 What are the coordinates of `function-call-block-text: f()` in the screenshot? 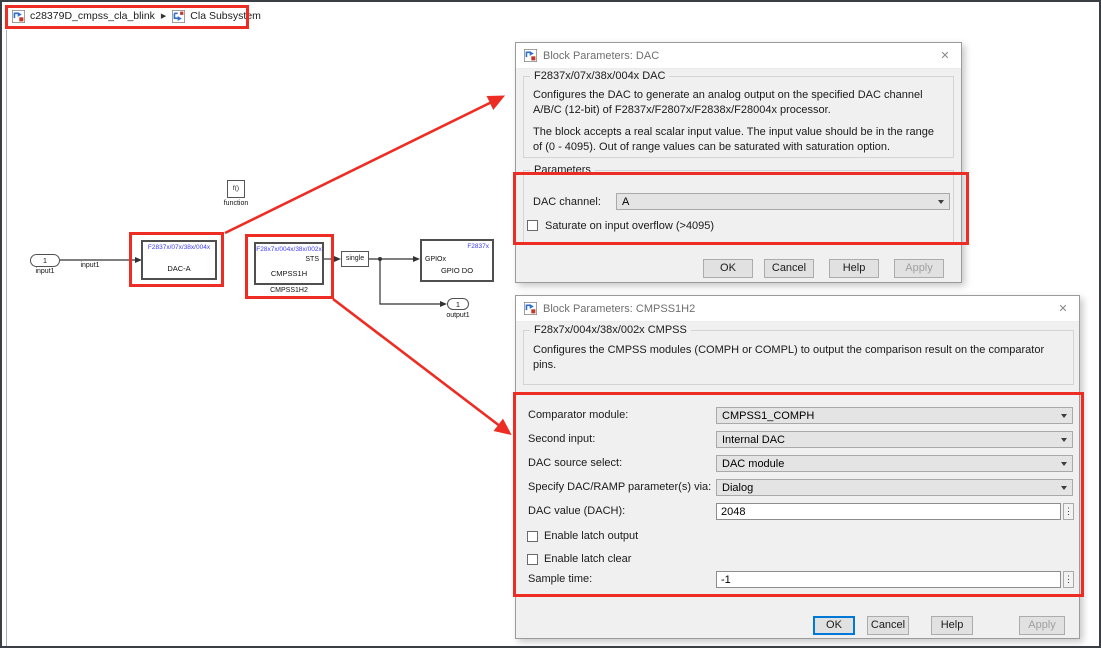 It's located at (236, 188).